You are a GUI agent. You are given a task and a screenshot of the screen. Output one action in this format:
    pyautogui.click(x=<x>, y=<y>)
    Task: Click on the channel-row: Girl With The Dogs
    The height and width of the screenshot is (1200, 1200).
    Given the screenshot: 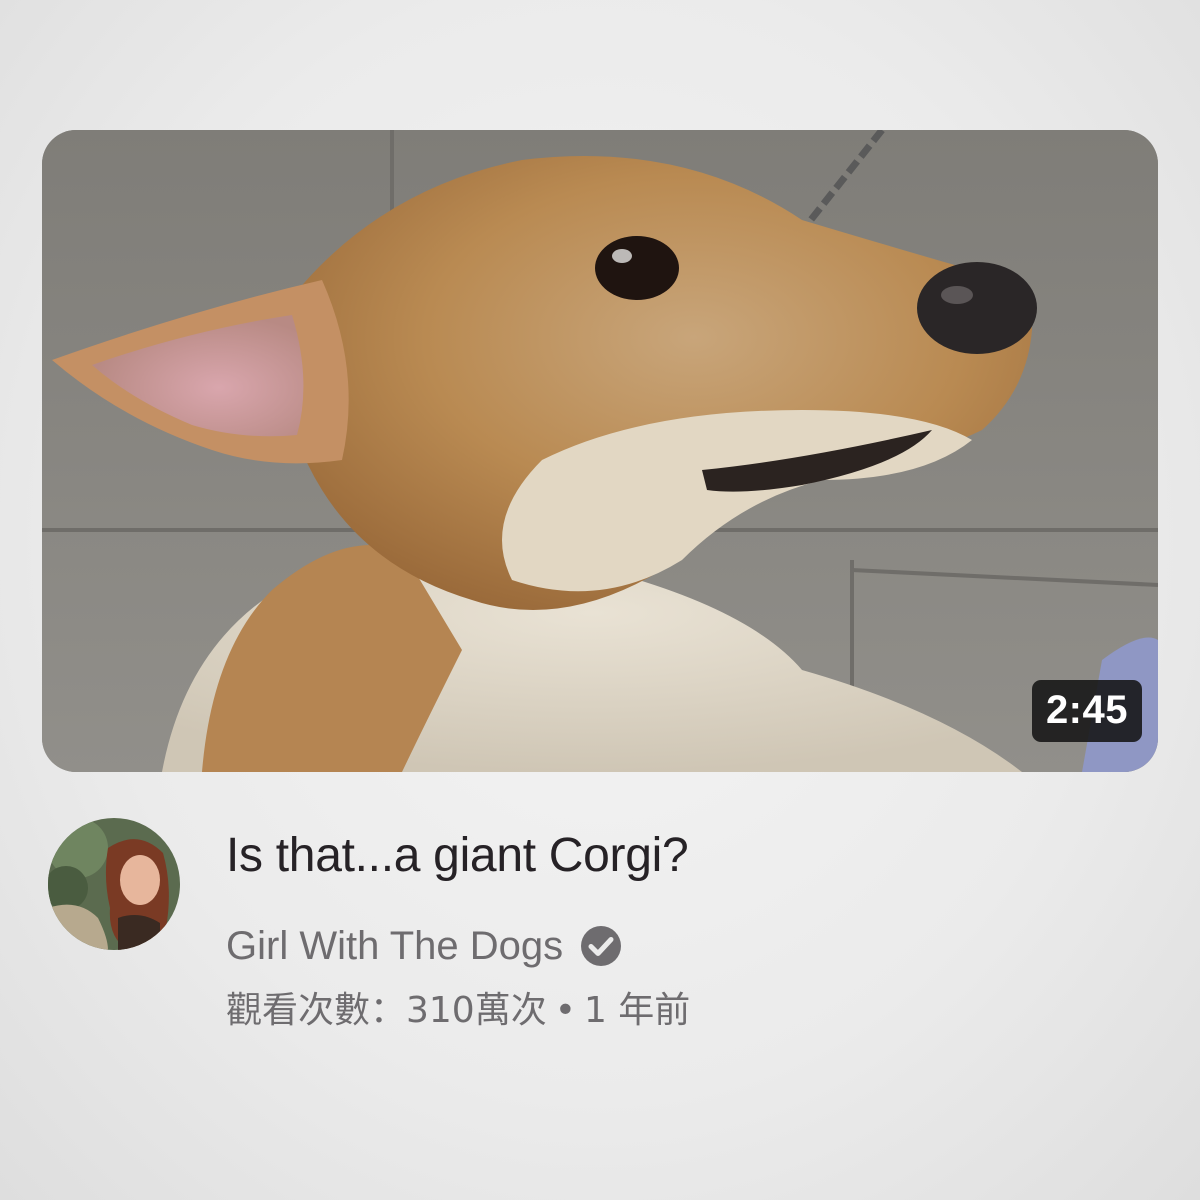 What is the action you would take?
    pyautogui.click(x=676, y=946)
    